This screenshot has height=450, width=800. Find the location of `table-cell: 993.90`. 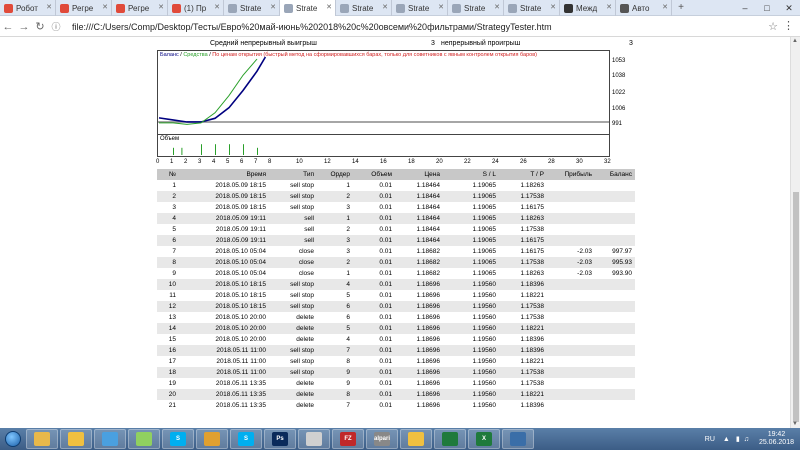

table-cell: 993.90 is located at coordinates (622, 273).